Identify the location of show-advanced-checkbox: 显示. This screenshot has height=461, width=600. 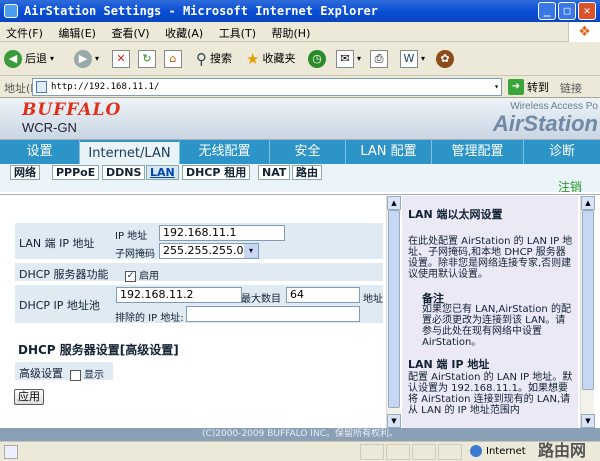
(87, 373).